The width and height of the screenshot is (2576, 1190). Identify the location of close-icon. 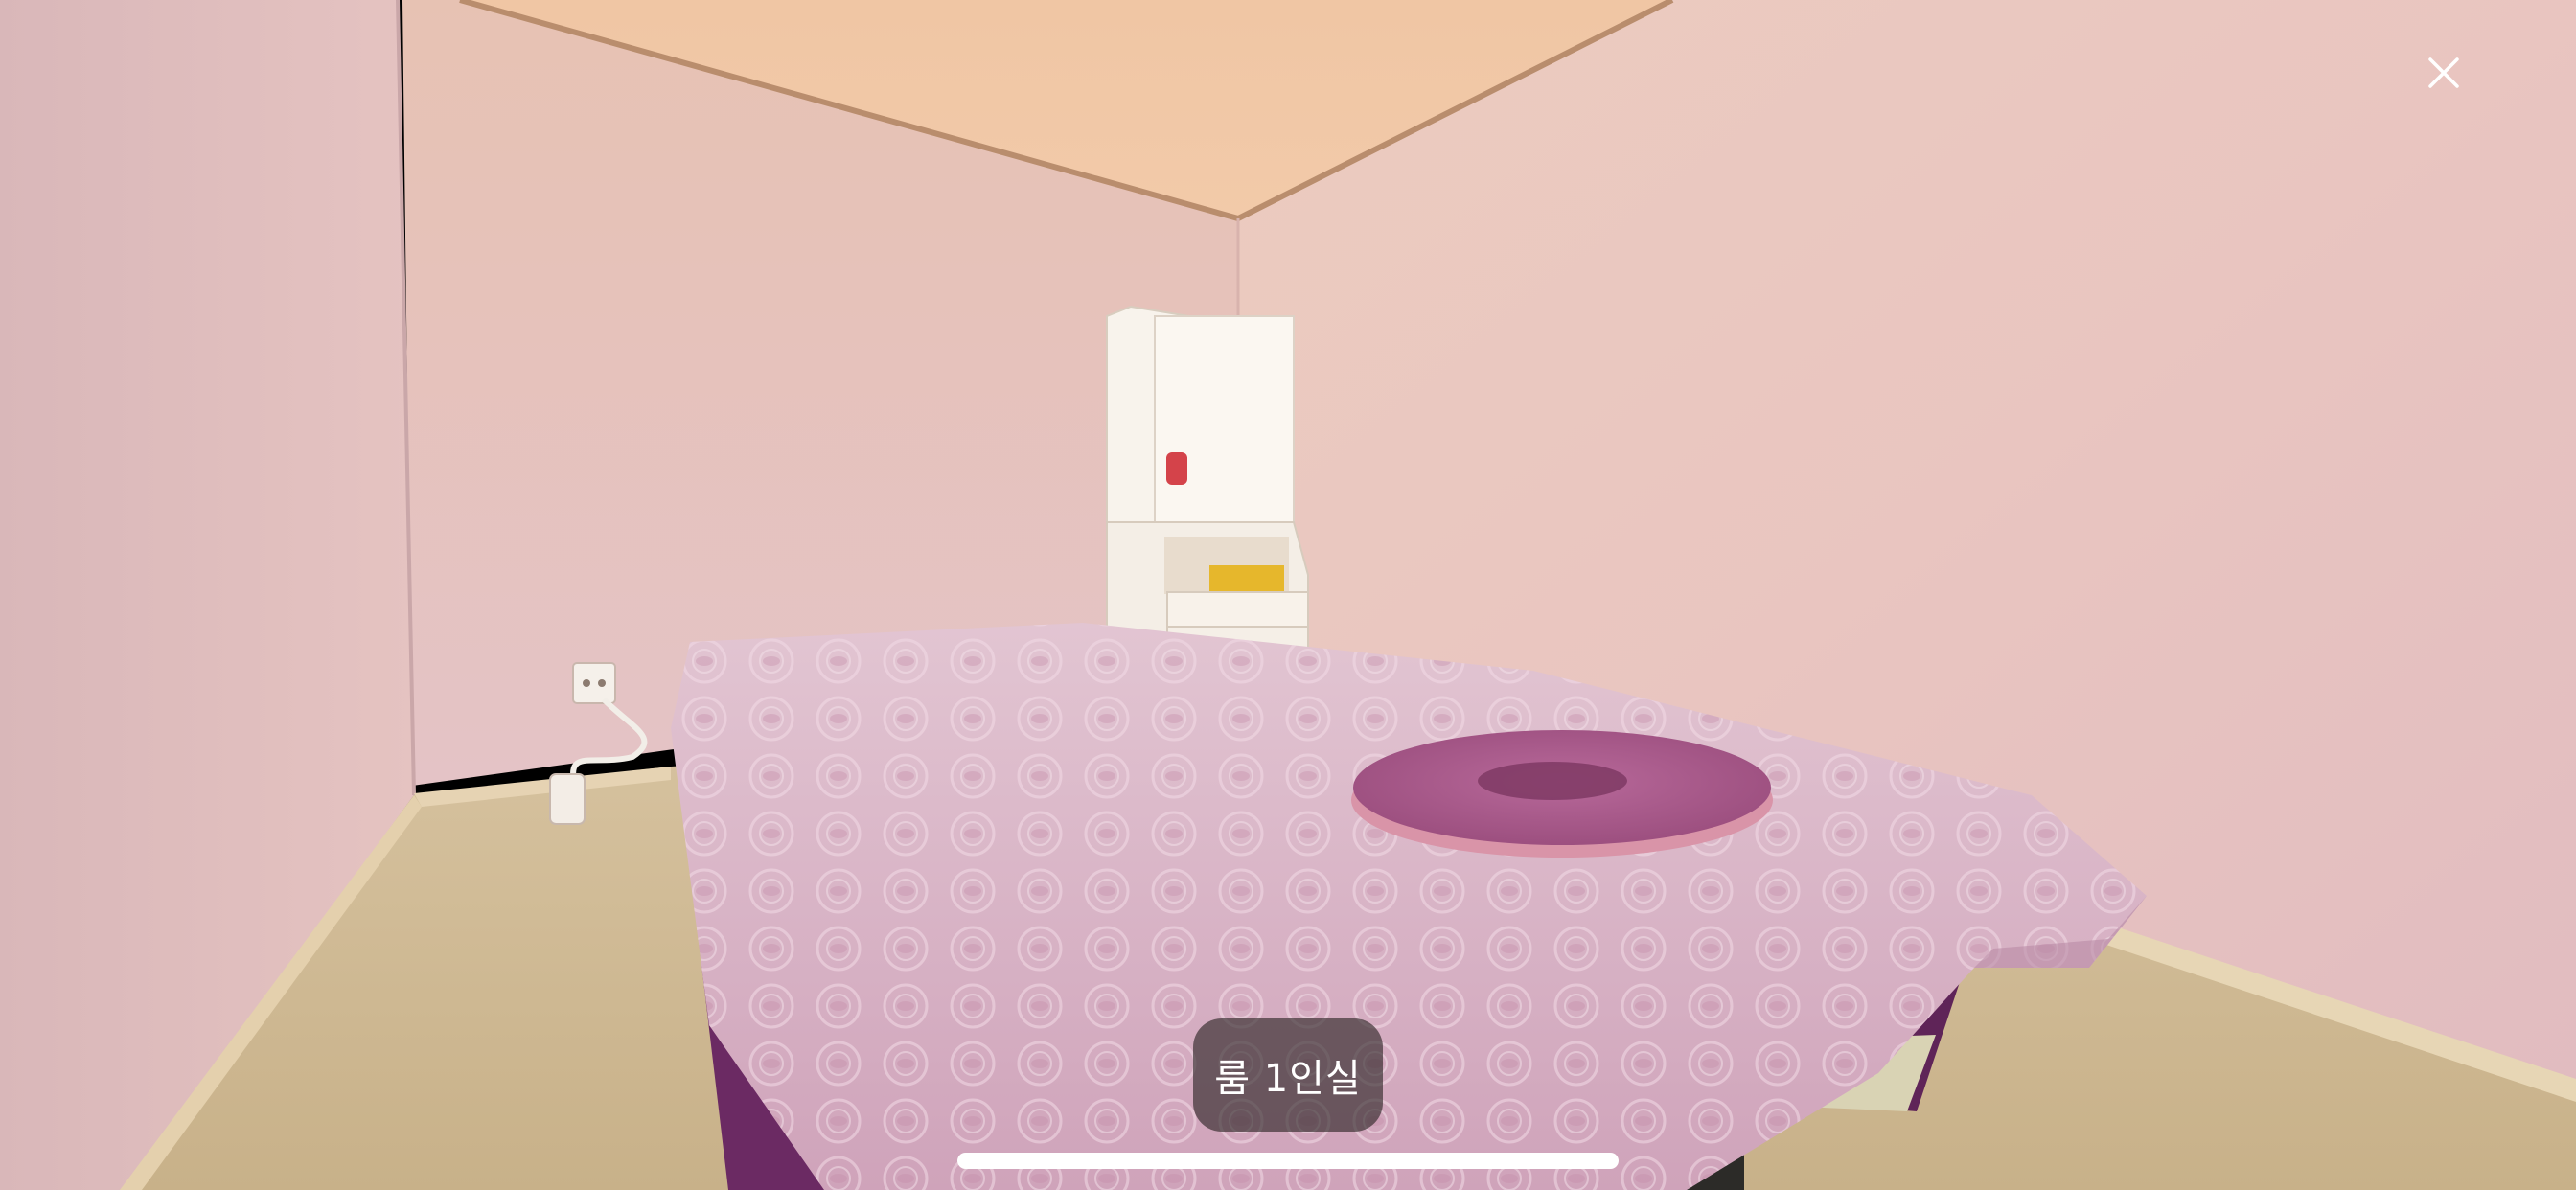
(2443, 72).